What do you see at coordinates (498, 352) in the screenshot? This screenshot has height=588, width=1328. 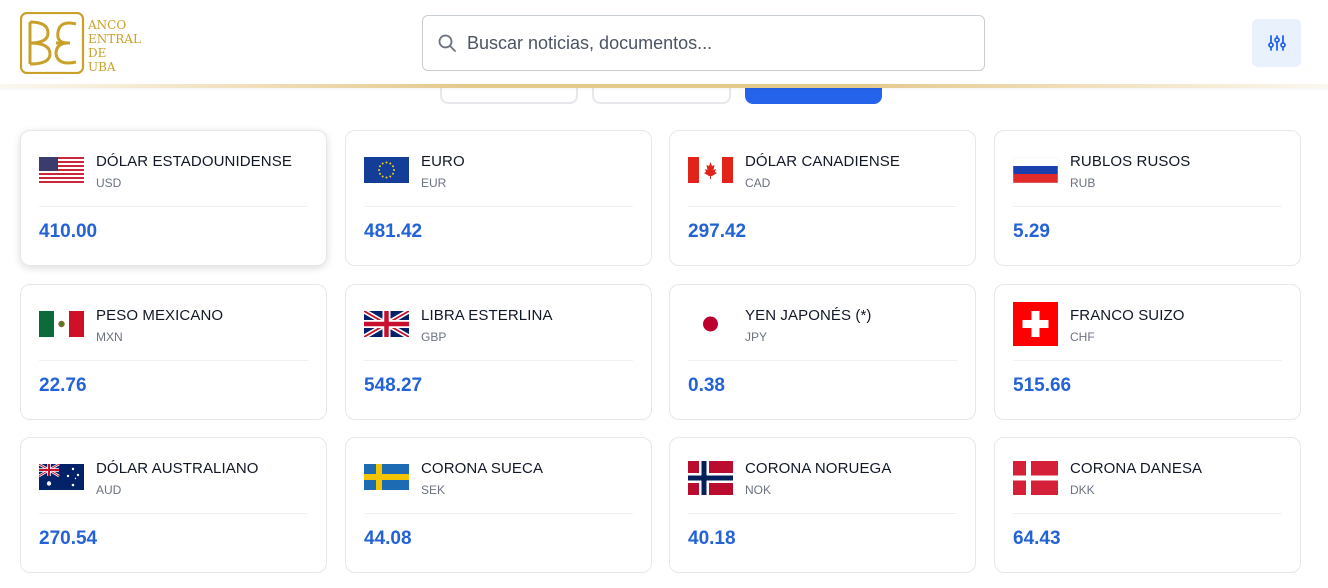 I see `currency-card-gbp: LIBRA ESTERLINA GBP 548.27` at bounding box center [498, 352].